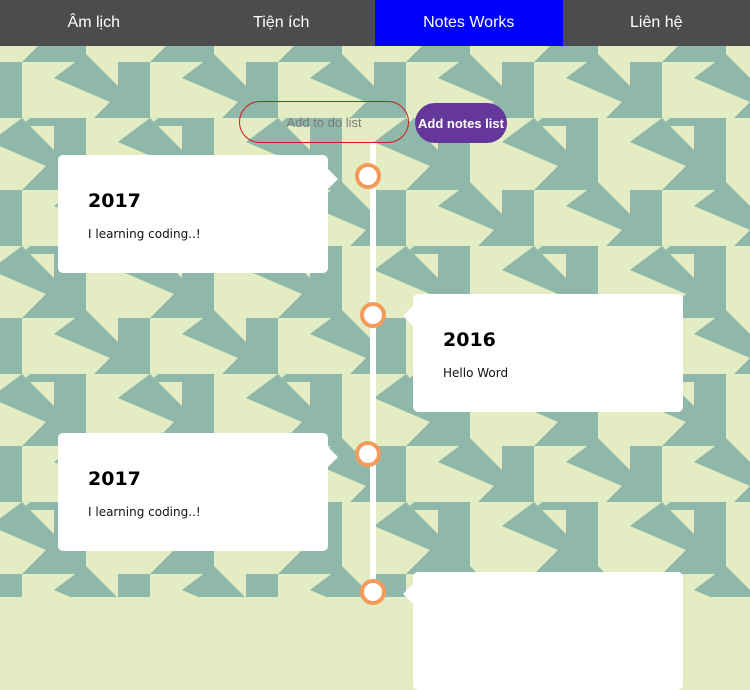 This screenshot has height=690, width=750. I want to click on nav-item-notes-works: Notes Works, so click(469, 23).